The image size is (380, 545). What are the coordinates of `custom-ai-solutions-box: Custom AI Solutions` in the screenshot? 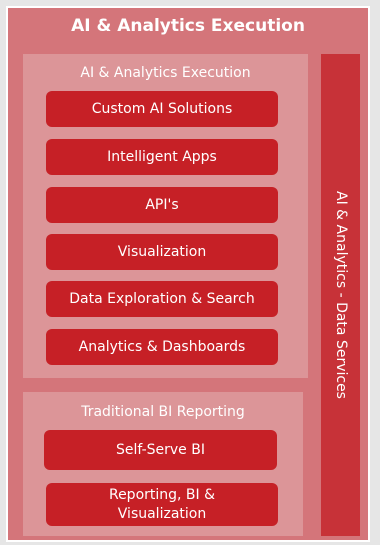 It's located at (162, 109).